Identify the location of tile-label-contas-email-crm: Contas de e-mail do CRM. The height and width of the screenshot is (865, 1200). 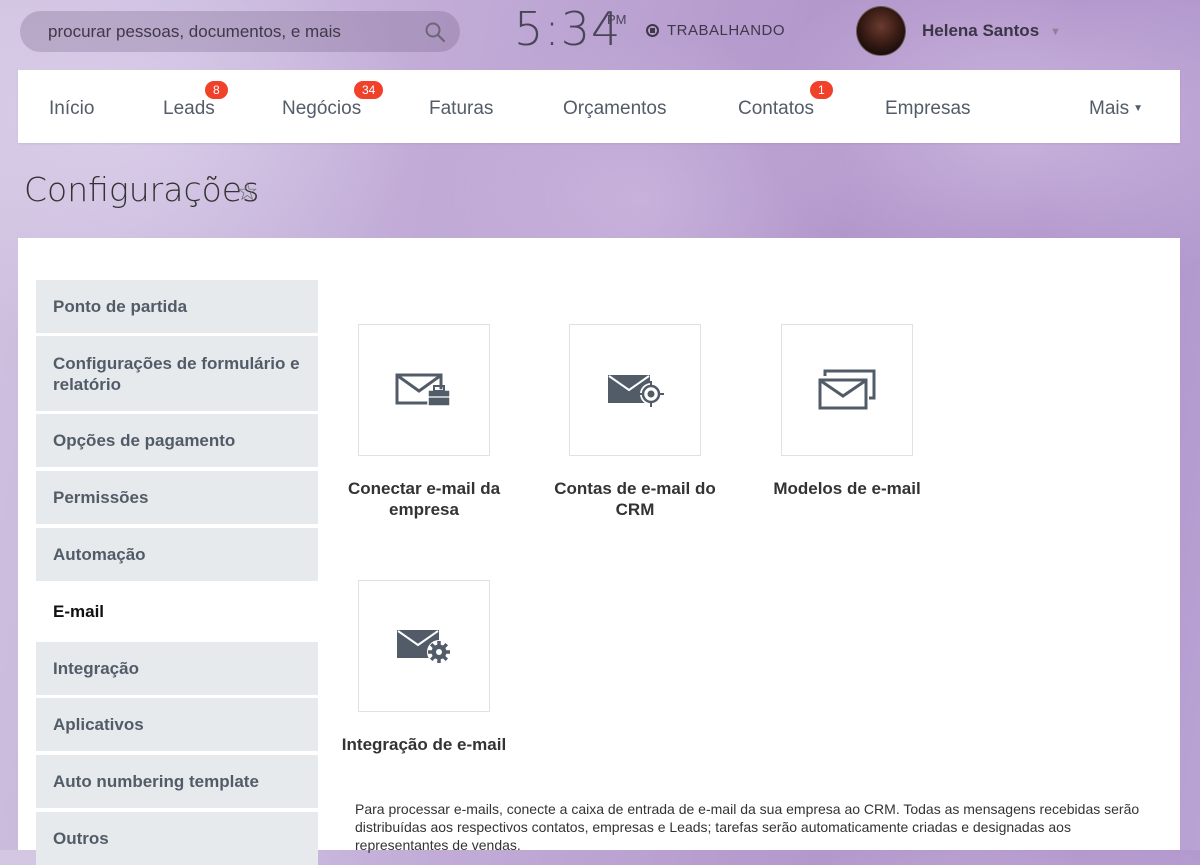
(635, 499).